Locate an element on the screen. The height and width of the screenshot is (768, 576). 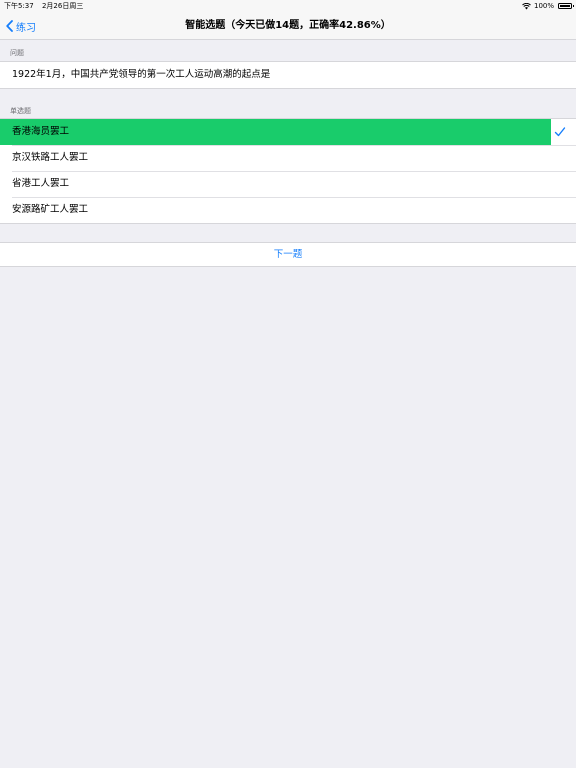
option-item: 香港海员罢工 is located at coordinates (288, 132).